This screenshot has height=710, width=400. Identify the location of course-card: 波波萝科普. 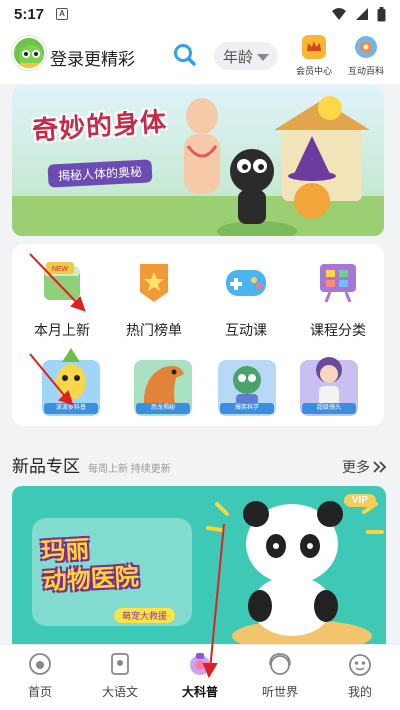
(71, 383).